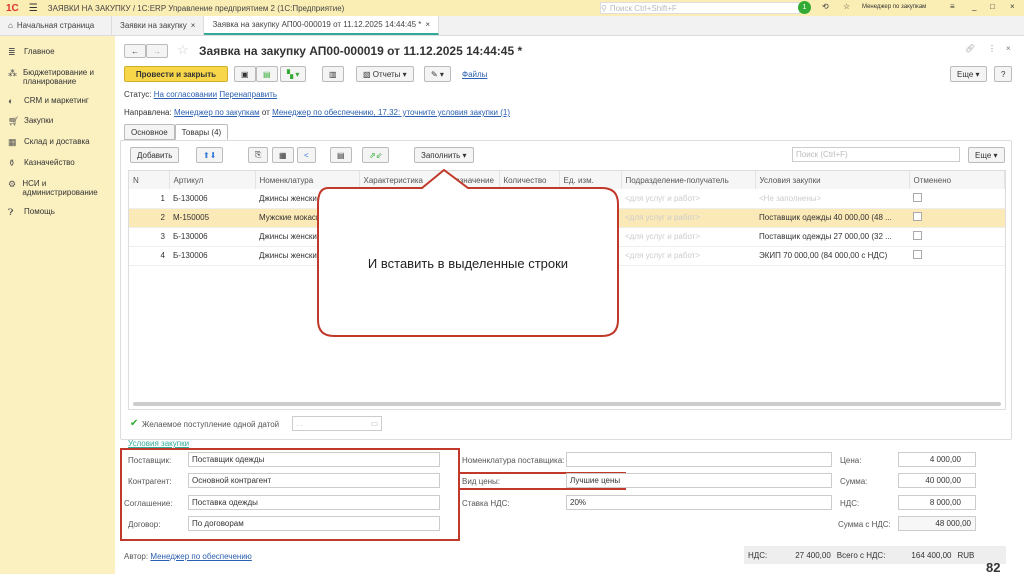 The image size is (1024, 575). Describe the element at coordinates (813, 555) in the screenshot. I see `total-vat: 27 400,00` at that location.